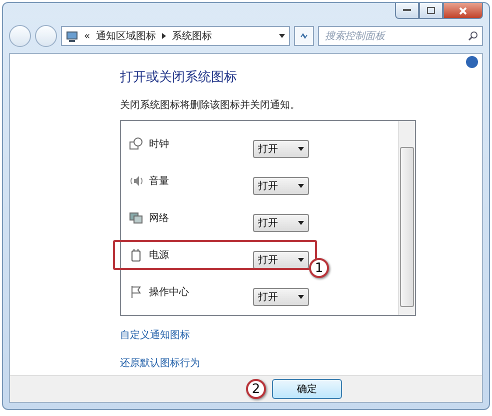 The width and height of the screenshot is (492, 416). Describe the element at coordinates (159, 218) in the screenshot. I see `icon-name: 网络` at that location.